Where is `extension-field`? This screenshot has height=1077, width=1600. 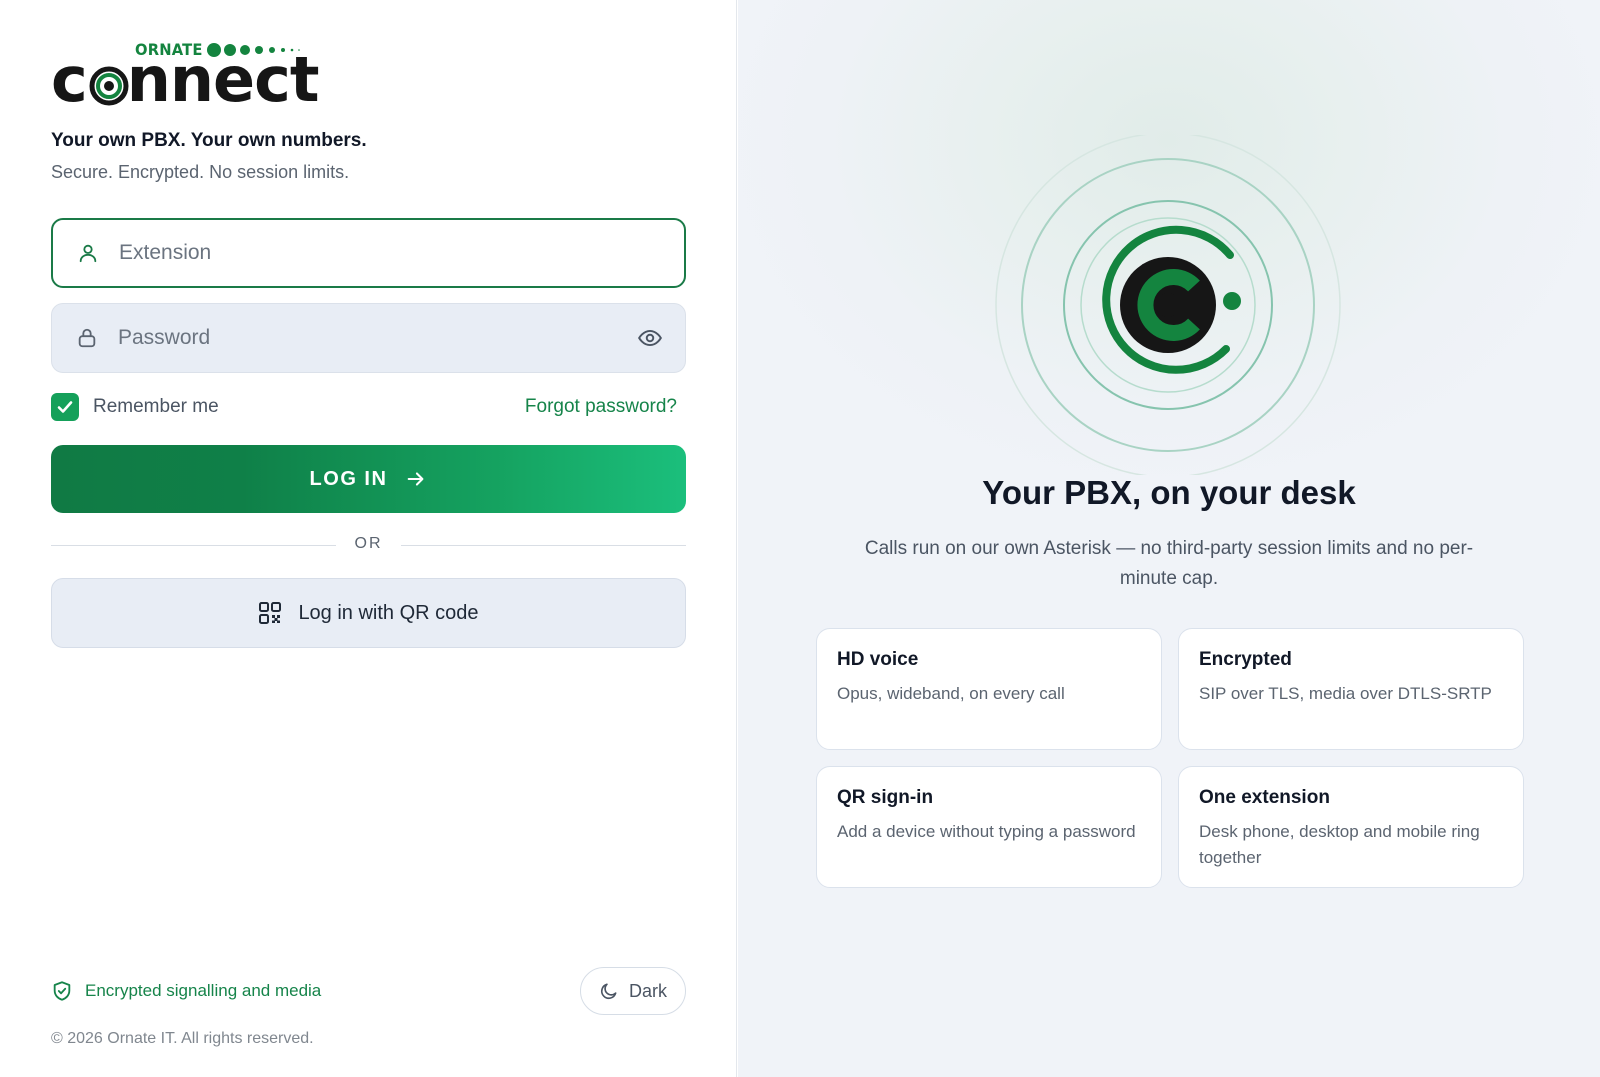 extension-field is located at coordinates (368, 253).